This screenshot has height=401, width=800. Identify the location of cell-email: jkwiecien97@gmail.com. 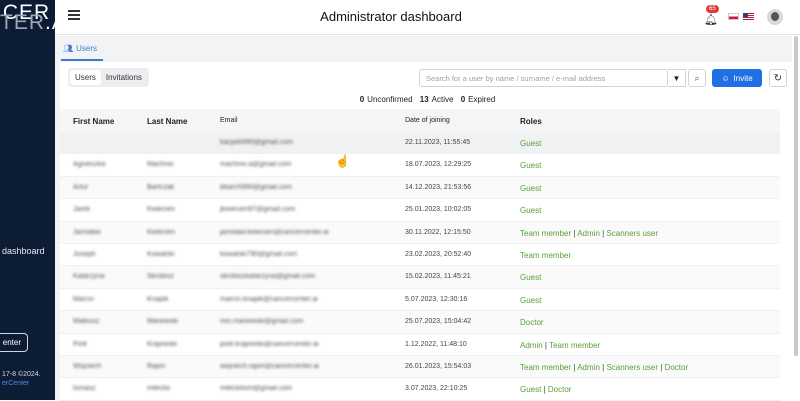
(258, 210).